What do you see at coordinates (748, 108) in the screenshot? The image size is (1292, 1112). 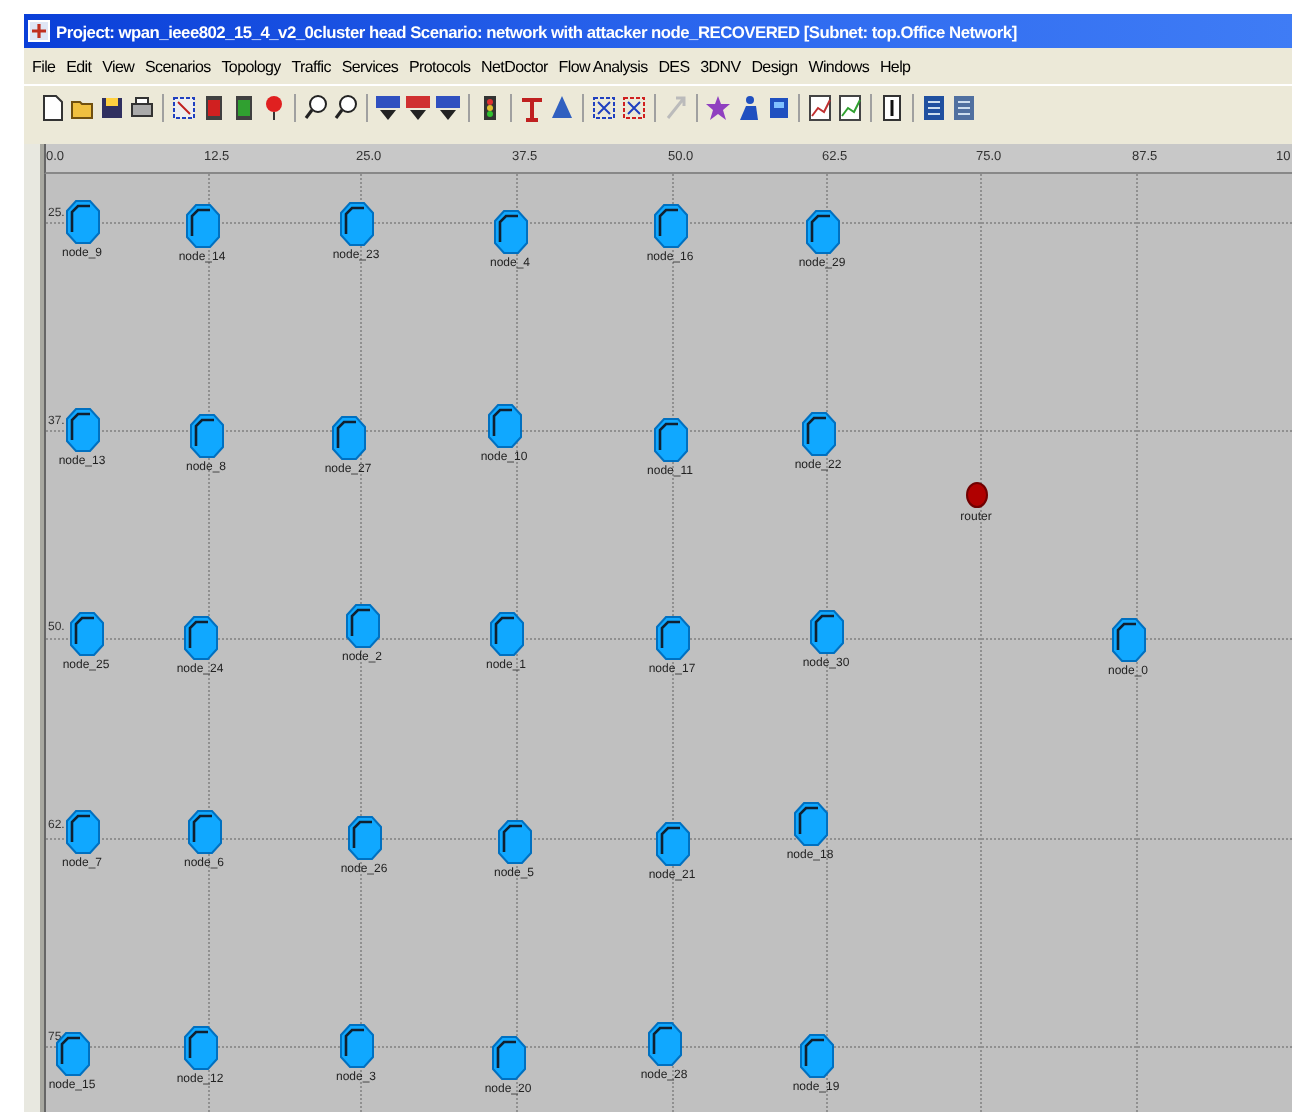 I see `figure-icon` at bounding box center [748, 108].